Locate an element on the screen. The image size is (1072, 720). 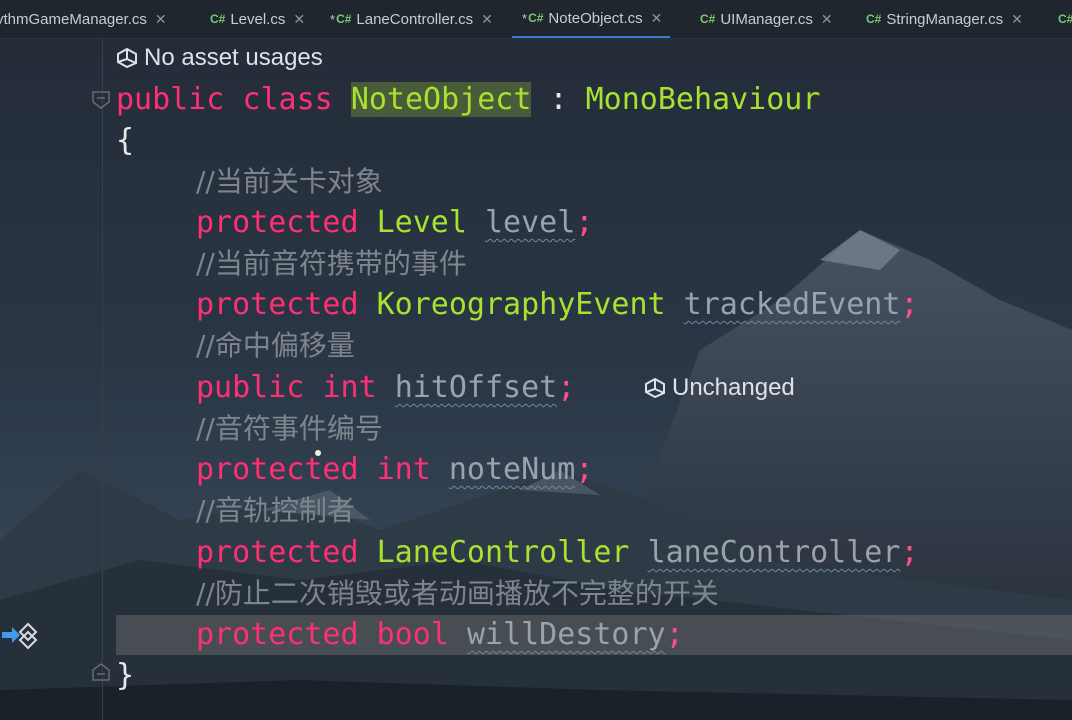
fold-close-icon is located at coordinates (101, 672).